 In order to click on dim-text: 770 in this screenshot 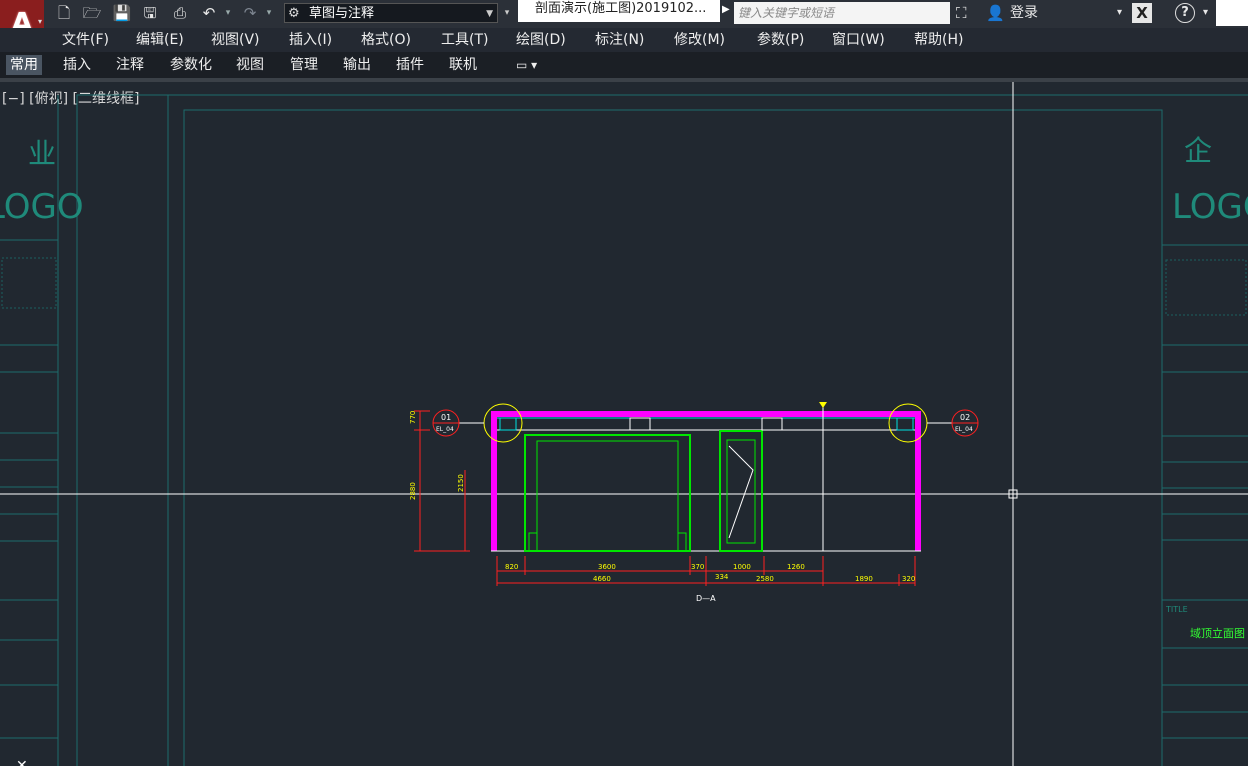, I will do `click(413, 417)`.